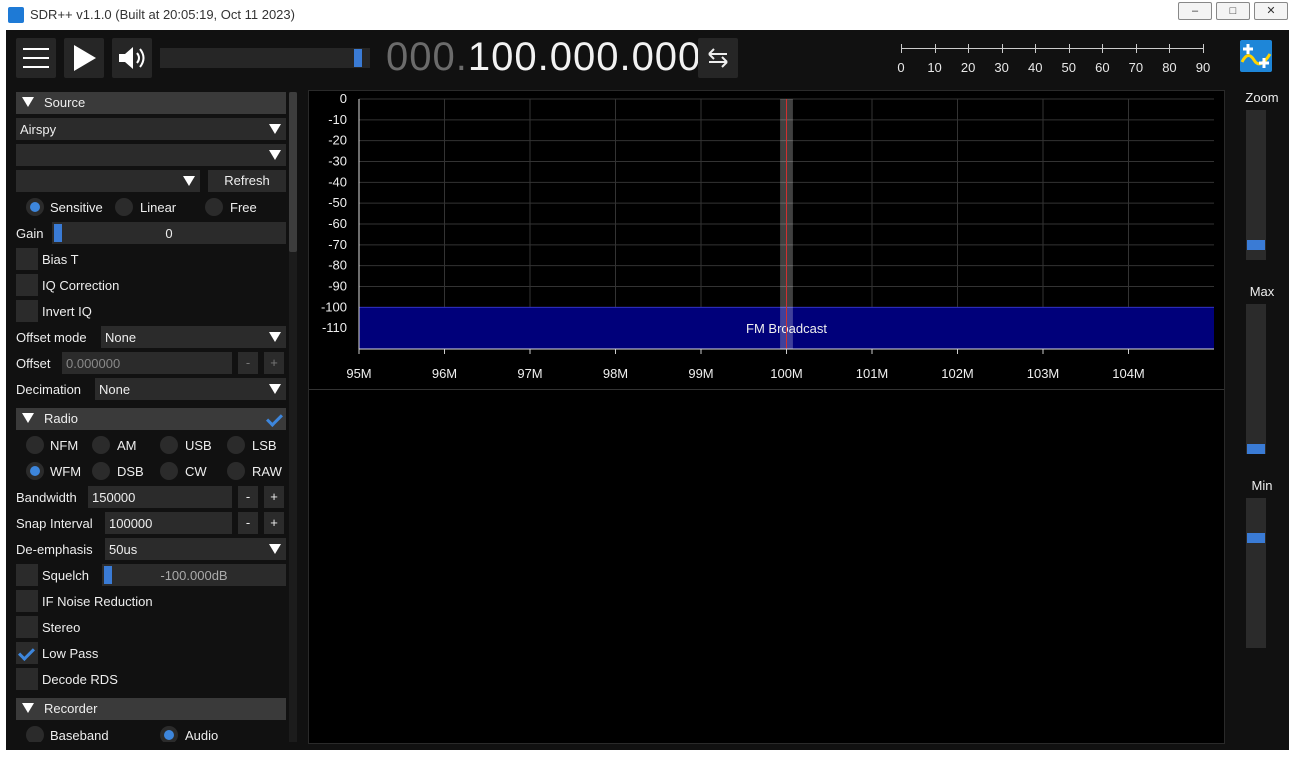  What do you see at coordinates (1256, 245) in the screenshot?
I see `zoom-slider-grab` at bounding box center [1256, 245].